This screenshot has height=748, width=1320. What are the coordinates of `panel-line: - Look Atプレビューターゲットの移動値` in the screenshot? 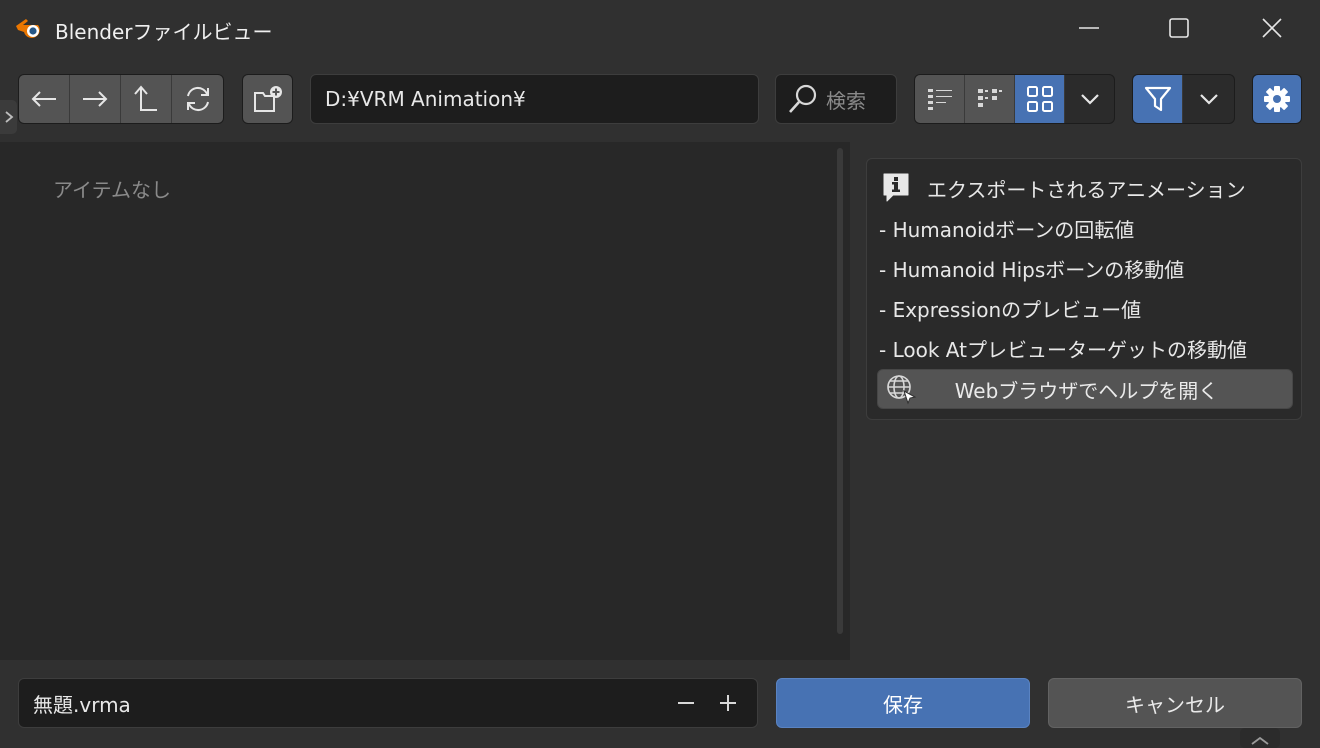 It's located at (1063, 350).